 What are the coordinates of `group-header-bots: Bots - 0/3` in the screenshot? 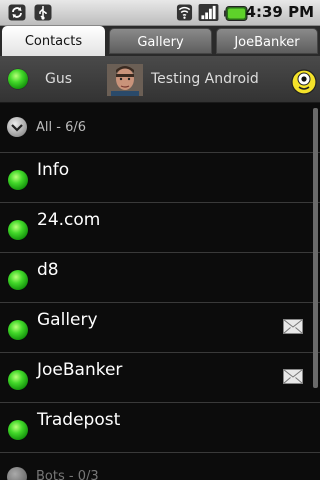 It's located at (160, 466).